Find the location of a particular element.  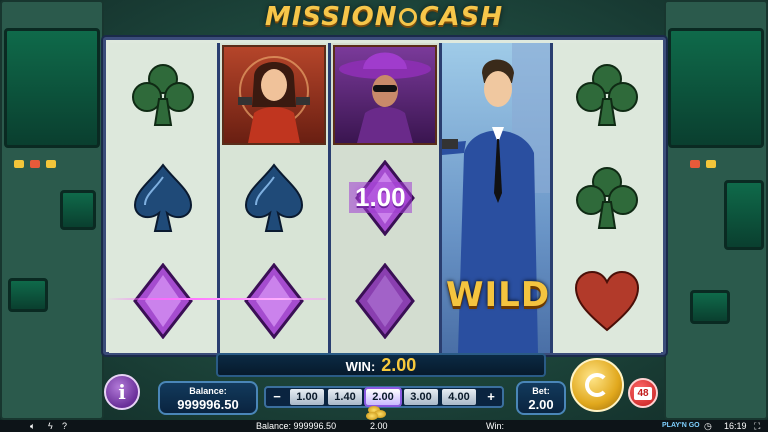

status-bet: 2.00 is located at coordinates (379, 426).